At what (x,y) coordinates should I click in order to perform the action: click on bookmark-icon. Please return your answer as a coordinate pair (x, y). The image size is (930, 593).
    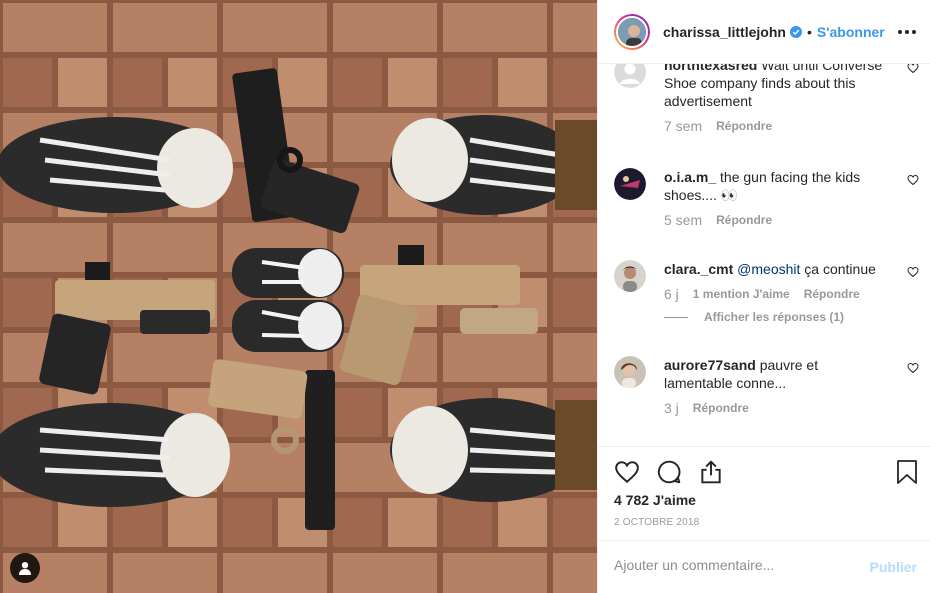
    Looking at the image, I should click on (907, 472).